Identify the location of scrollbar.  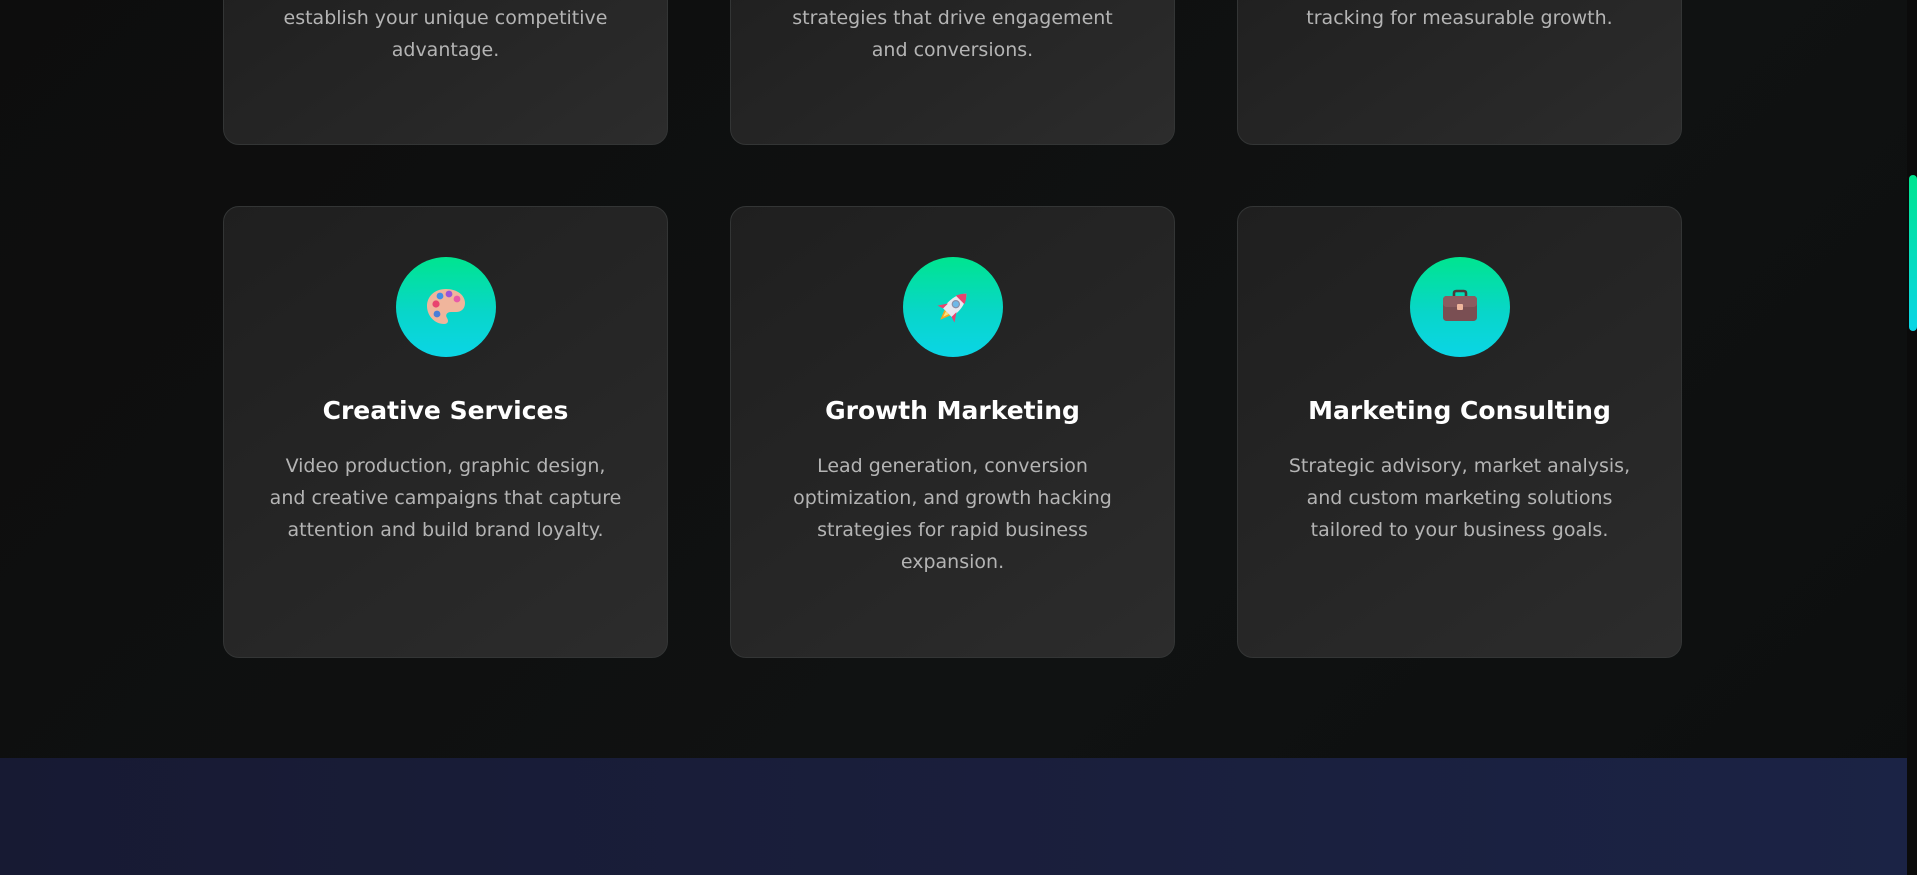
(1912, 437).